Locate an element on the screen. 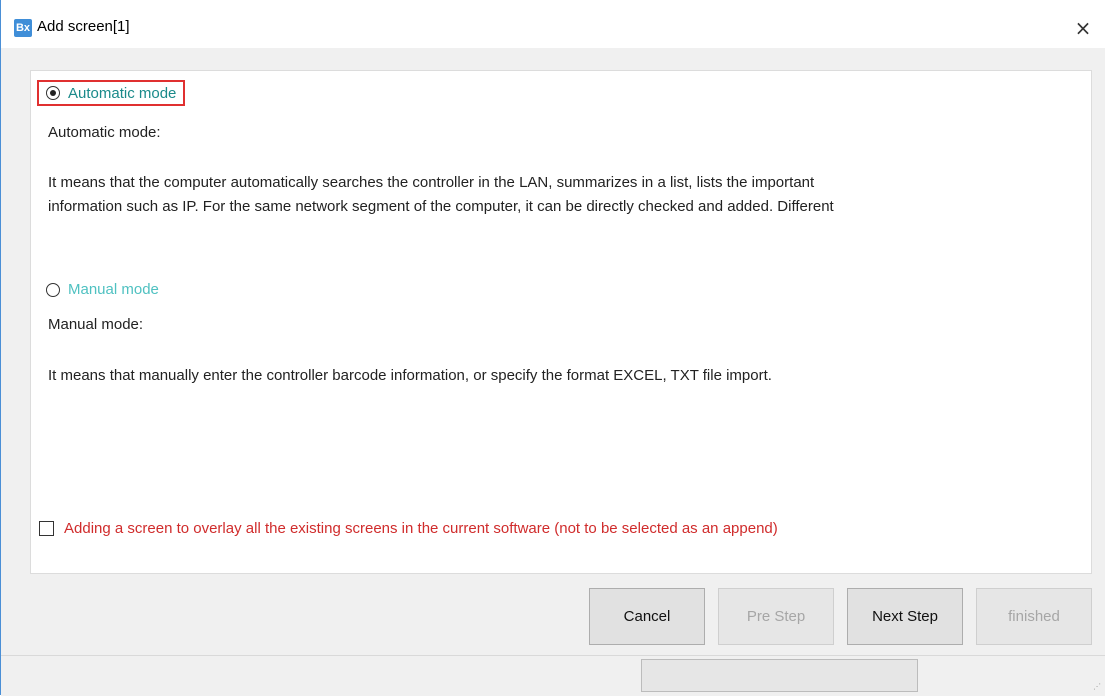 The image size is (1105, 696). close-icon: × is located at coordinates (1083, 28).